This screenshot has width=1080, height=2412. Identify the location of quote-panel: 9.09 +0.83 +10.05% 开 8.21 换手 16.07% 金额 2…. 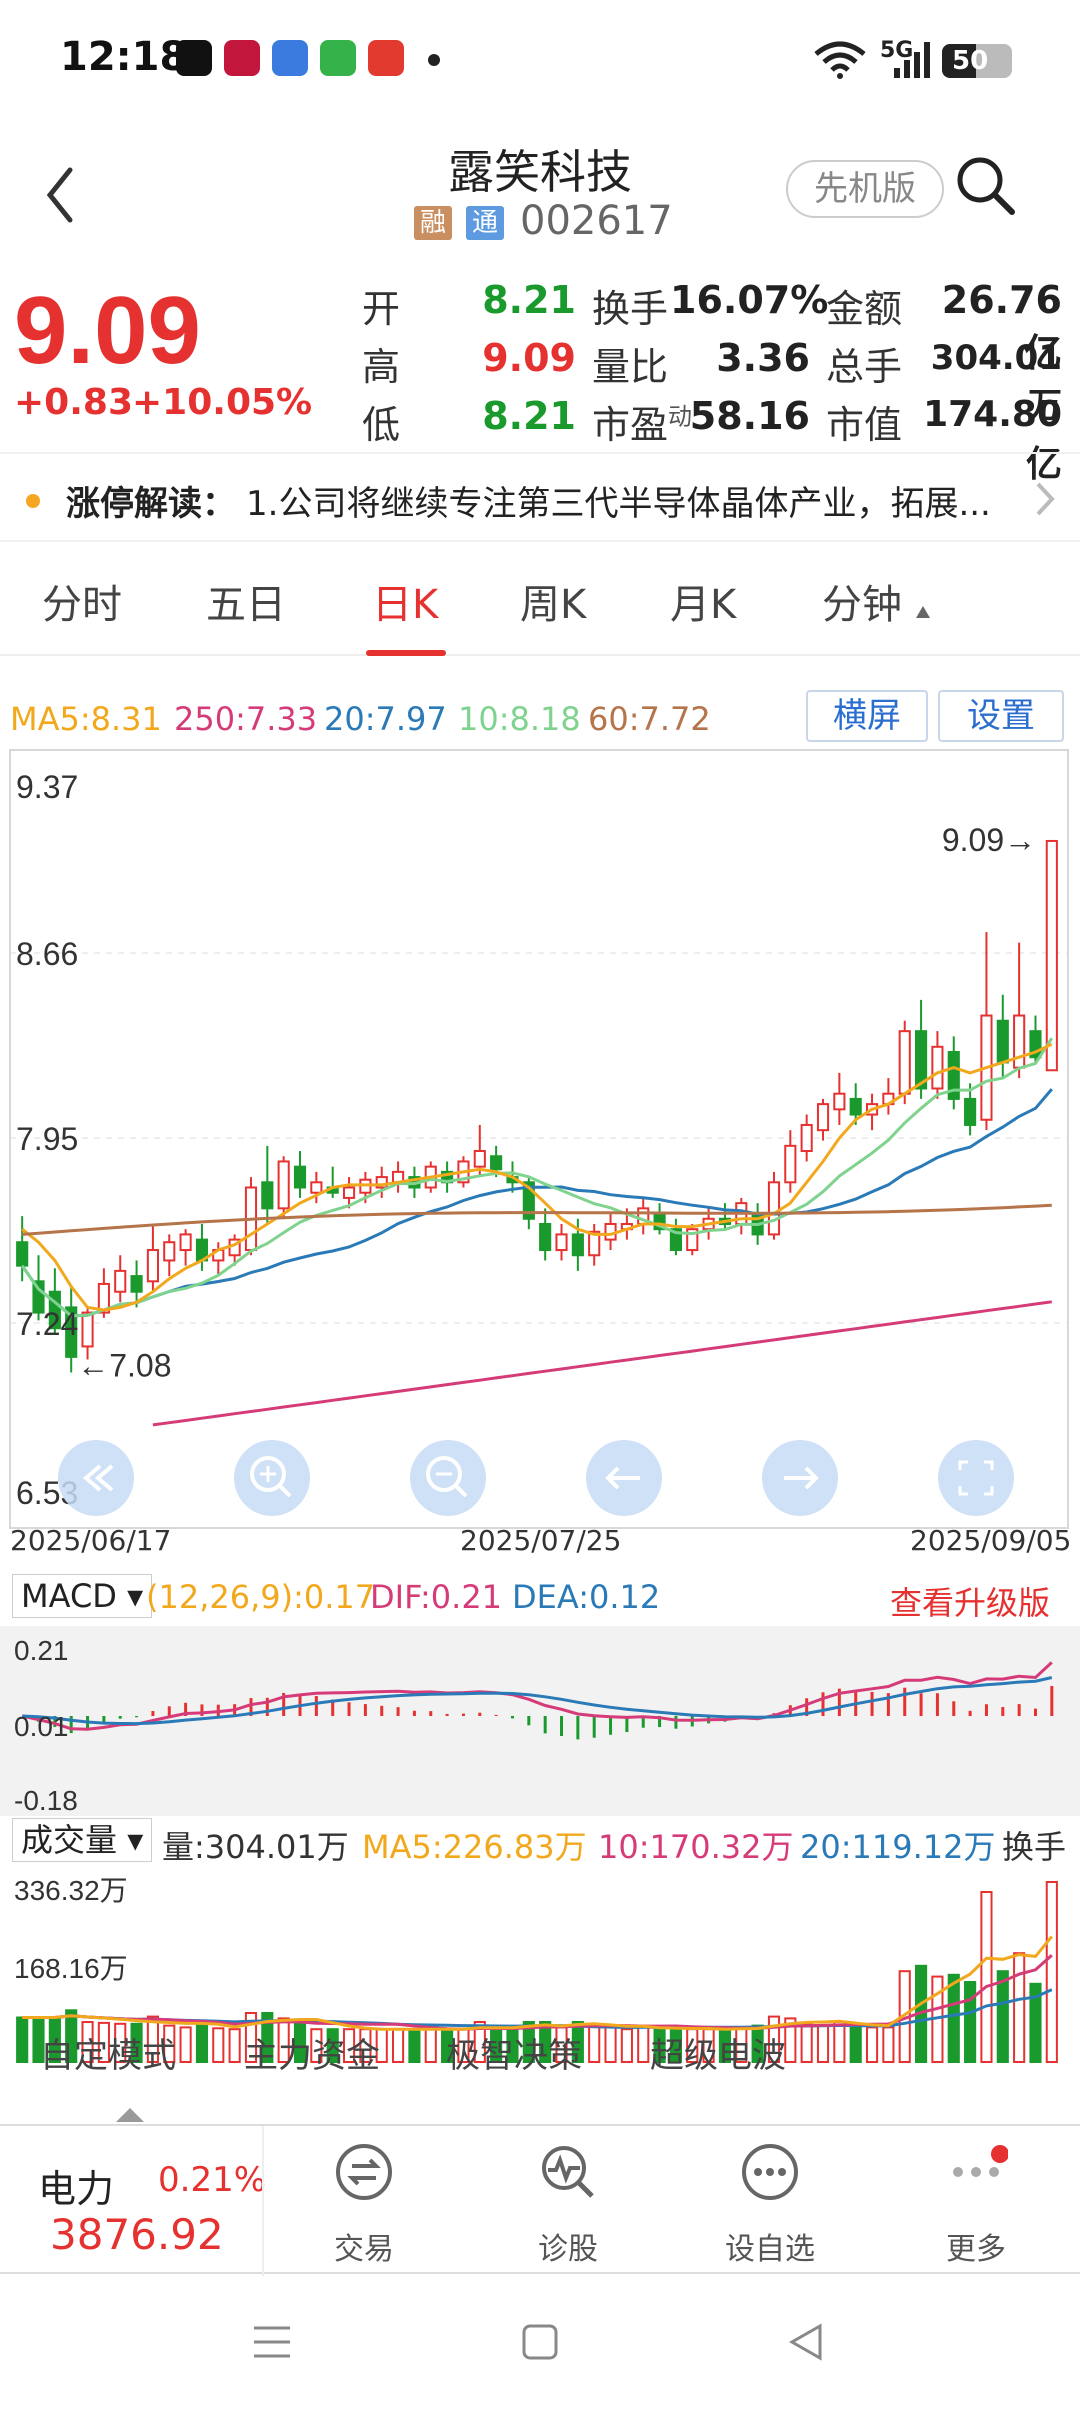
(540, 373).